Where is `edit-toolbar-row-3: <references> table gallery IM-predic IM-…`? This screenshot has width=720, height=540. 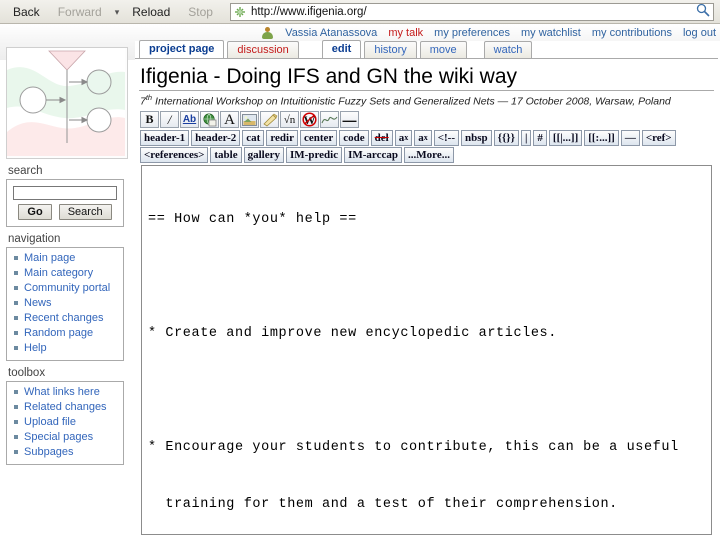 edit-toolbar-row-3: <references> table gallery IM-predic IM-… is located at coordinates (427, 154).